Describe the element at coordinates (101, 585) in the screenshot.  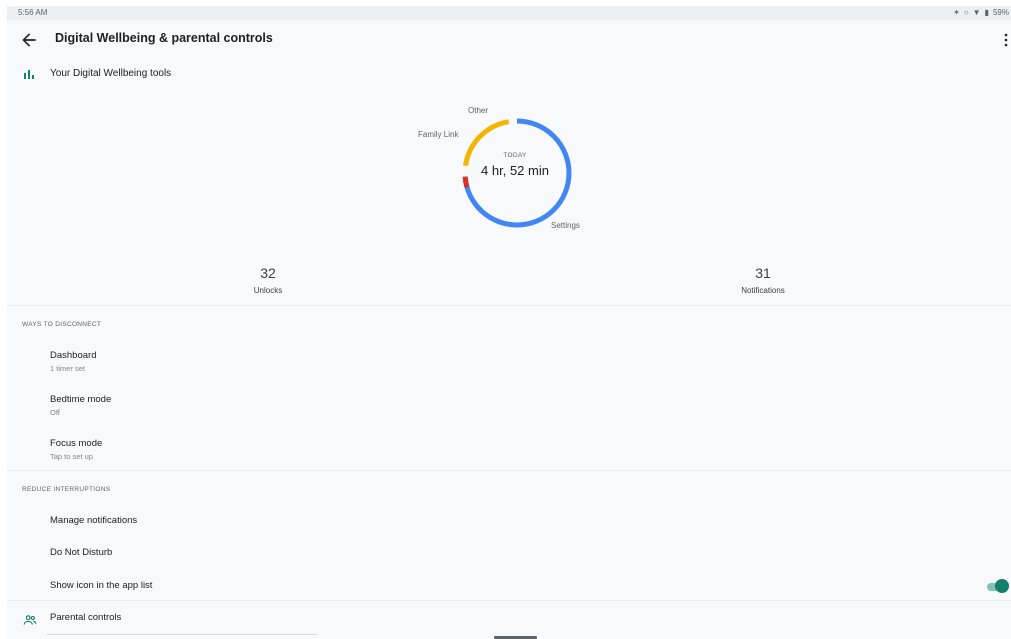
I see `list-item-title: Show icon in the app list` at that location.